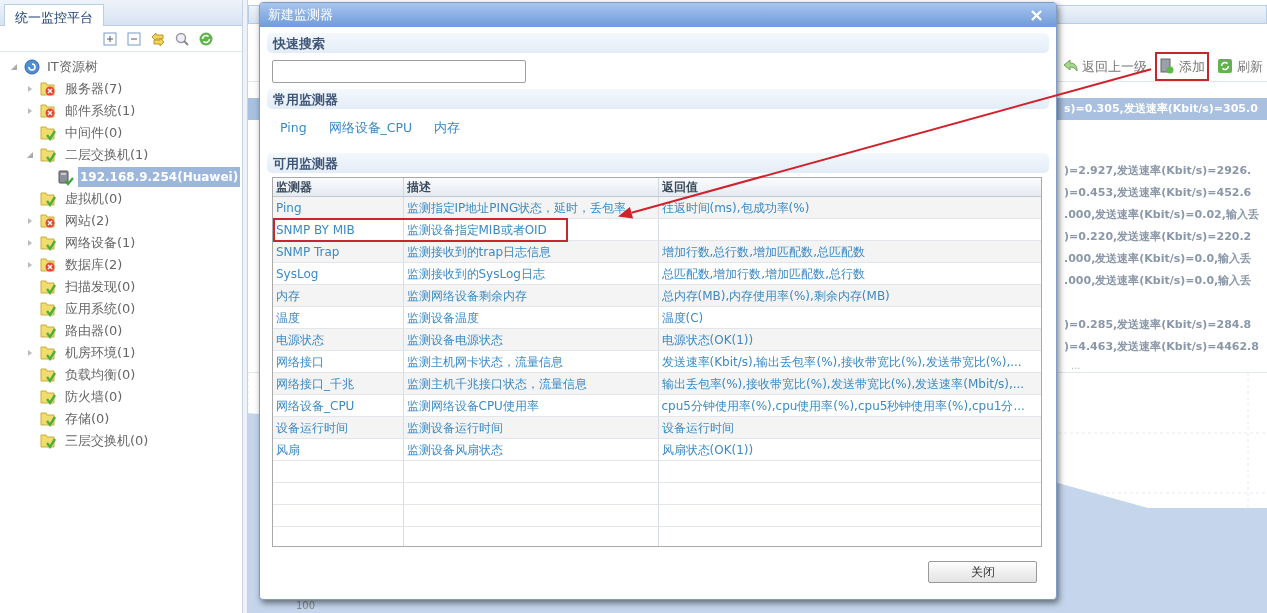 The width and height of the screenshot is (1267, 613). What do you see at coordinates (107, 155) in the screenshot?
I see `tree-item: 二层交换机(1)` at bounding box center [107, 155].